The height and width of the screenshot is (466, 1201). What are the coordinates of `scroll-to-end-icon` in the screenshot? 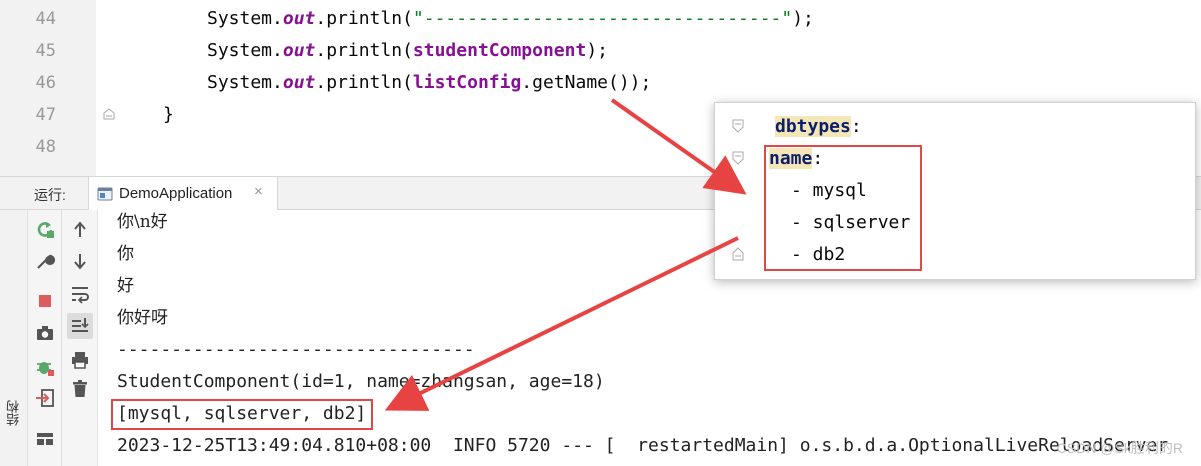 It's located at (80, 326).